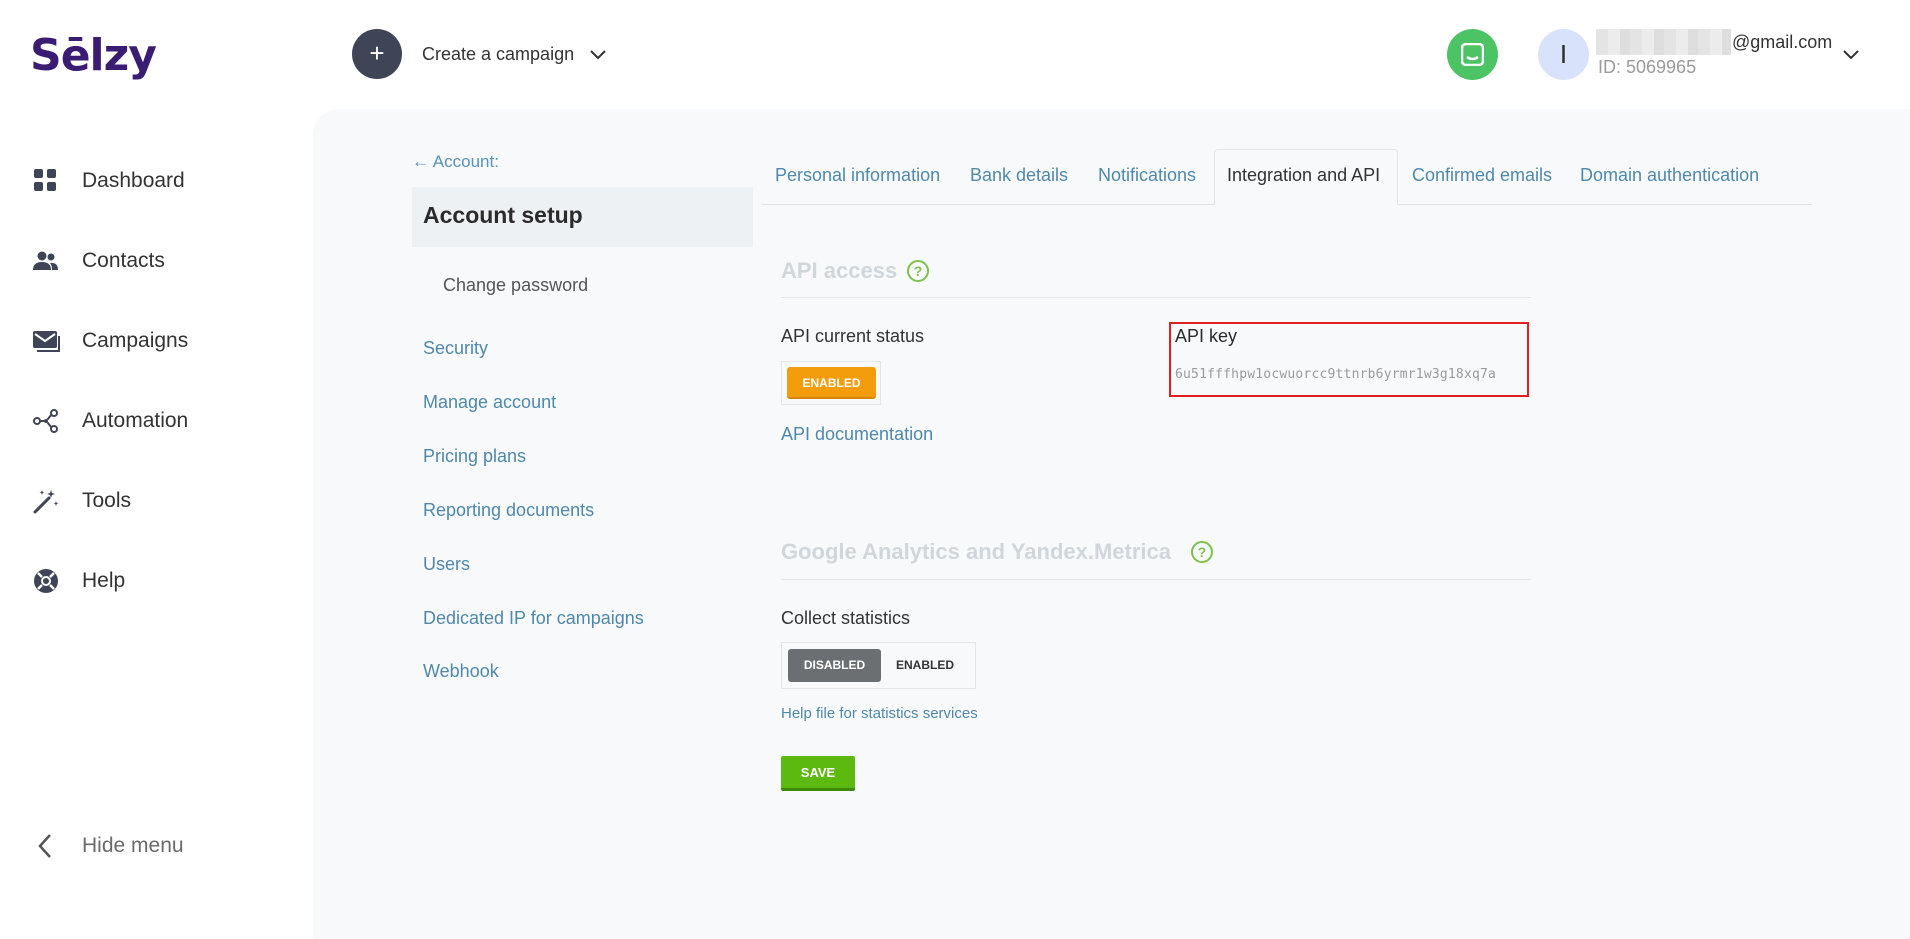 The height and width of the screenshot is (939, 1910). I want to click on statistics-disabled-button: DISABLED, so click(834, 665).